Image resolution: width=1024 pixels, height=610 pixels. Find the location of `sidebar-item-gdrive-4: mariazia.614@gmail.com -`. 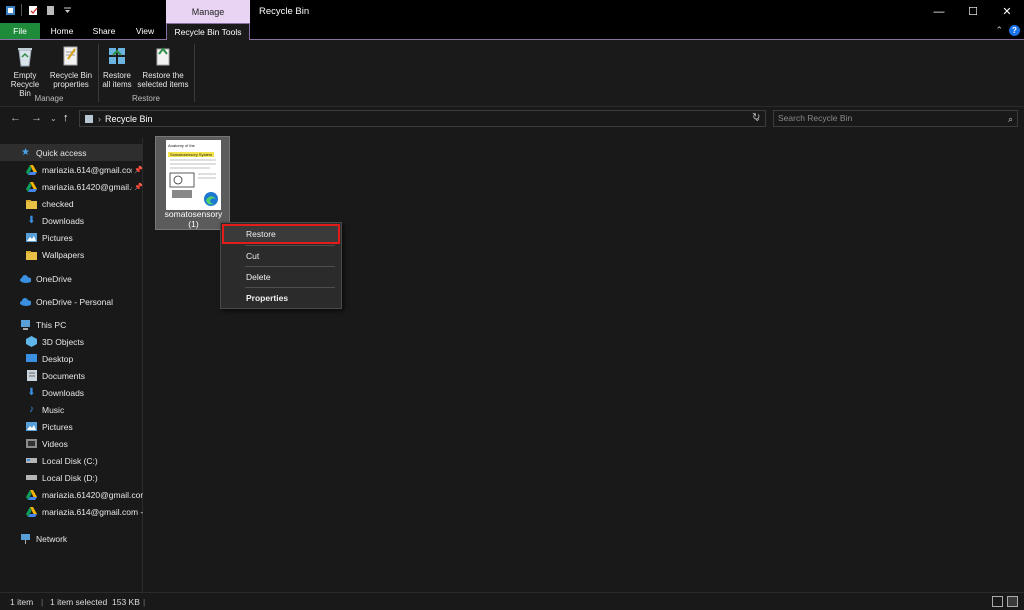

sidebar-item-gdrive-4: mariazia.614@gmail.com - is located at coordinates (71, 511).